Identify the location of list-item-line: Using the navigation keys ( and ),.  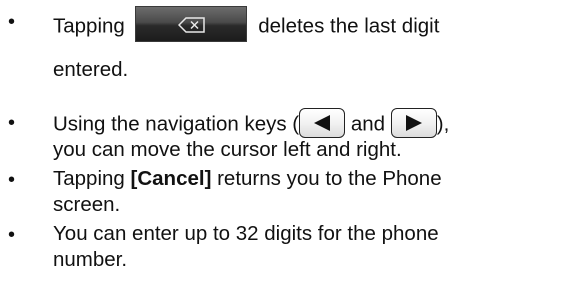
(251, 124).